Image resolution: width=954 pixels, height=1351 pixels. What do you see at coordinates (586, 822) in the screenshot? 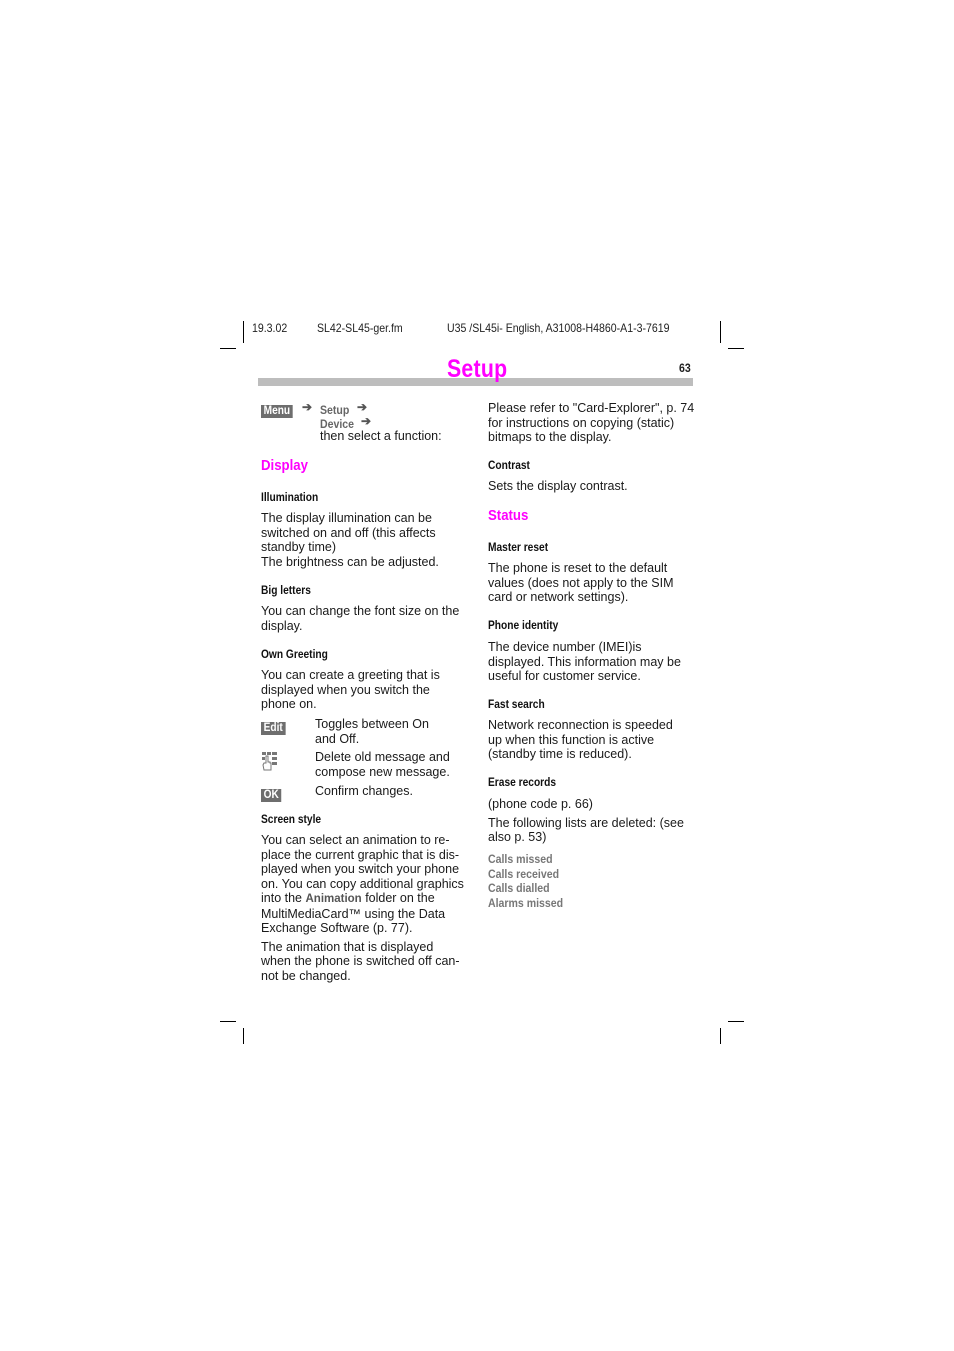
I see `text-line: The following lists are deleted: (see` at bounding box center [586, 822].